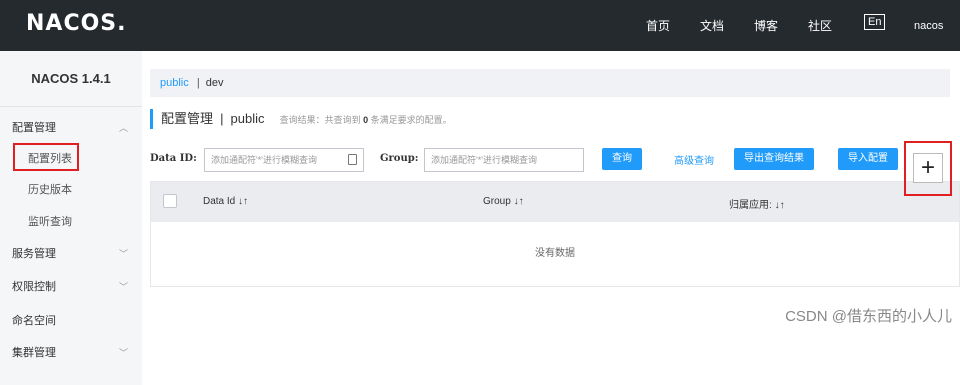 This screenshot has height=385, width=960. I want to click on nacos-logo: NACOS., so click(76, 23).